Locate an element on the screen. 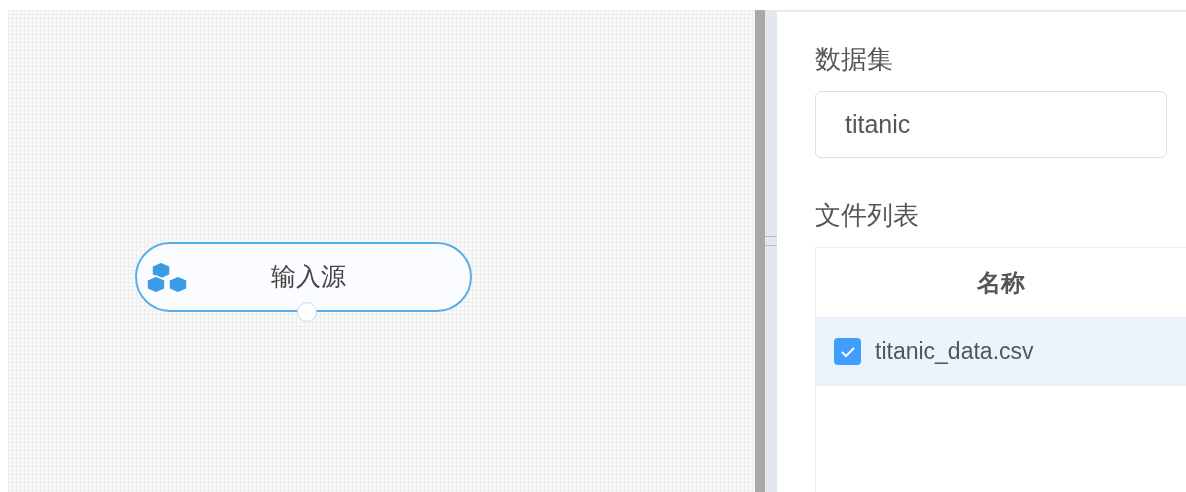 This screenshot has width=1186, height=492. check-icon is located at coordinates (847, 351).